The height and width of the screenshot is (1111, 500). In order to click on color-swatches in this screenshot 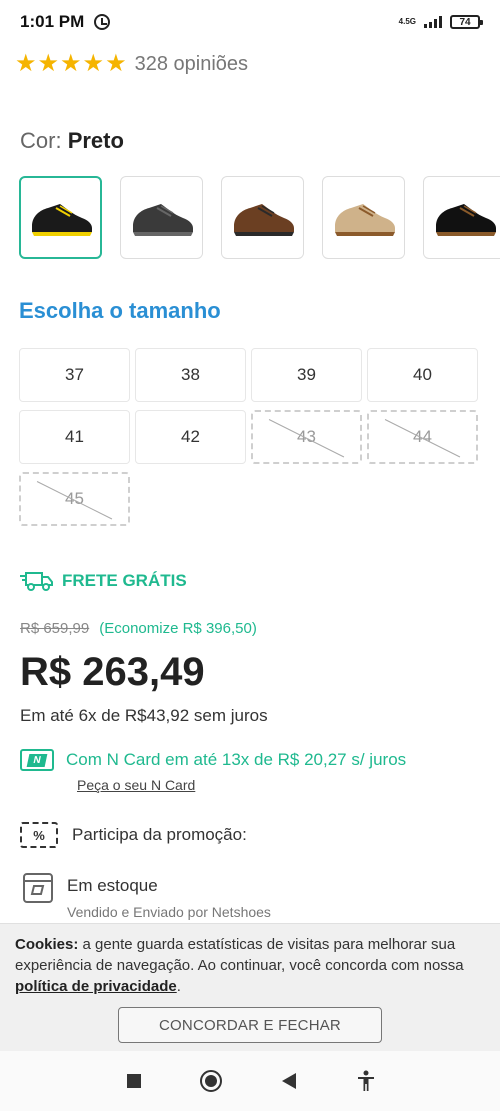, I will do `click(259, 217)`.